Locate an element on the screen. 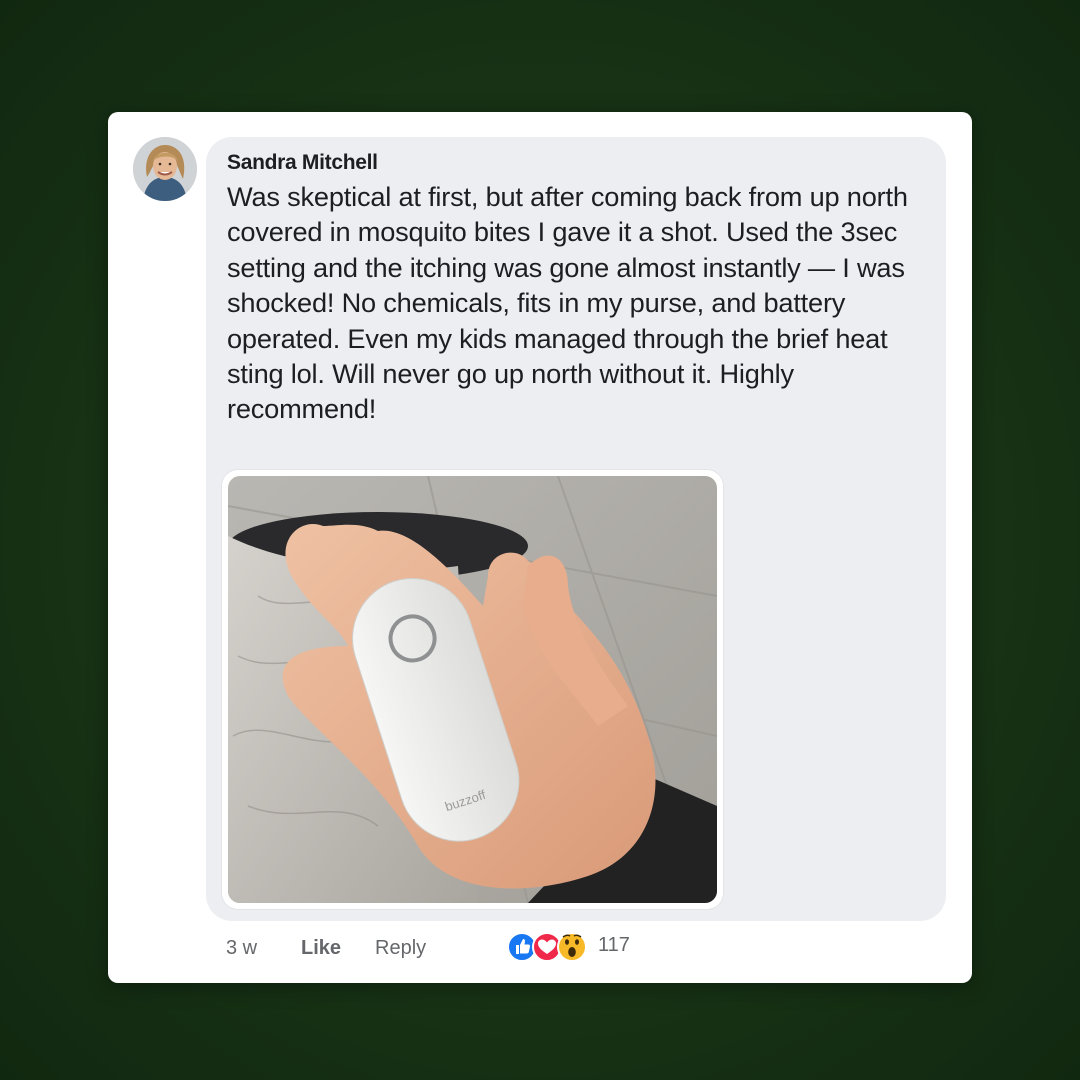 Image resolution: width=1080 pixels, height=1080 pixels. comment-timestamp: 3 w is located at coordinates (241, 948).